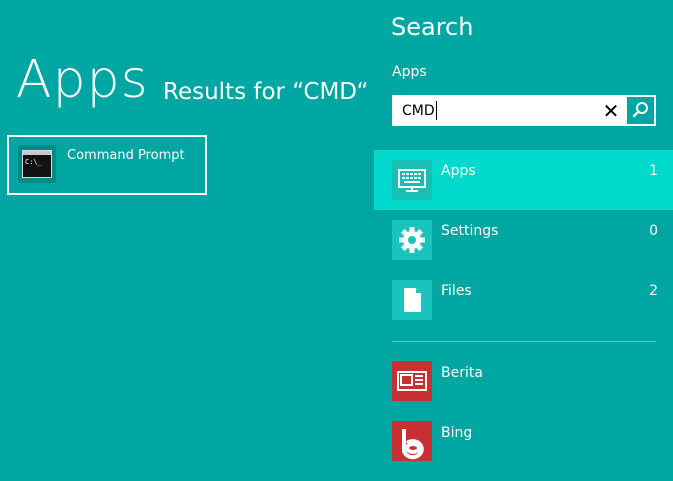 The width and height of the screenshot is (673, 481). I want to click on app-label: Berita, so click(462, 373).